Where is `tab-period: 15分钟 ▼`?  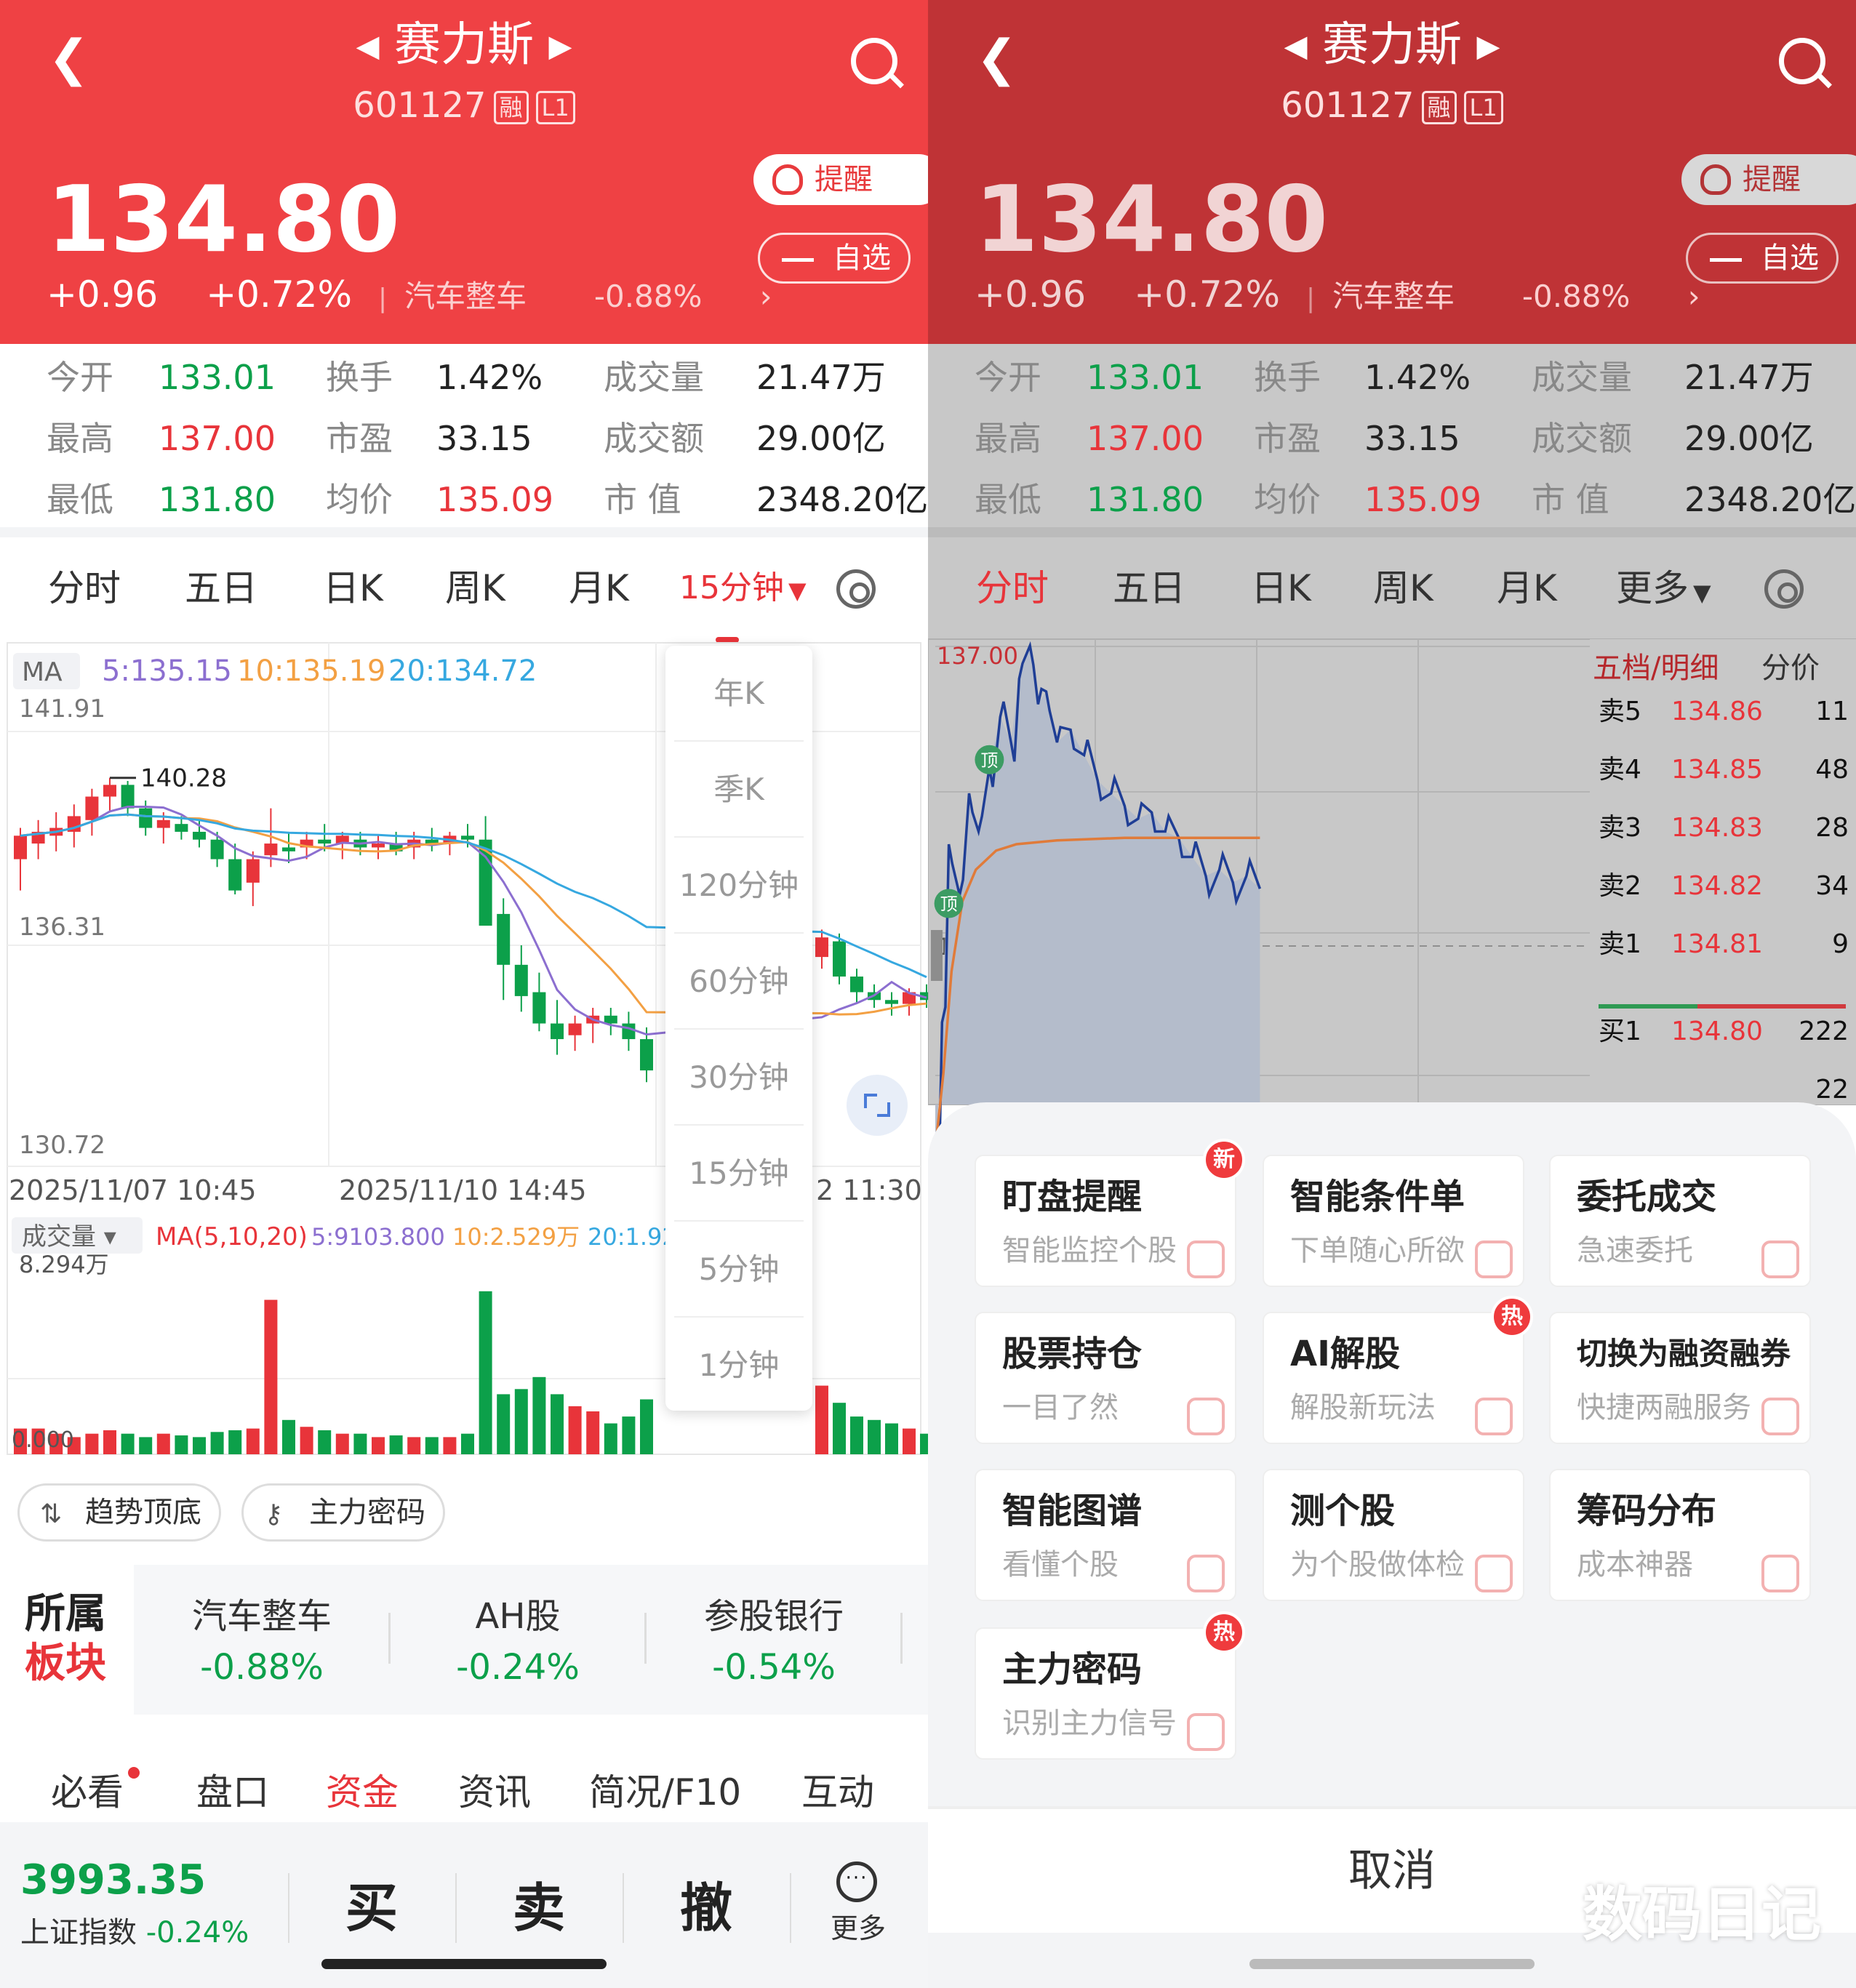 tab-period: 15分钟 ▼ is located at coordinates (743, 589).